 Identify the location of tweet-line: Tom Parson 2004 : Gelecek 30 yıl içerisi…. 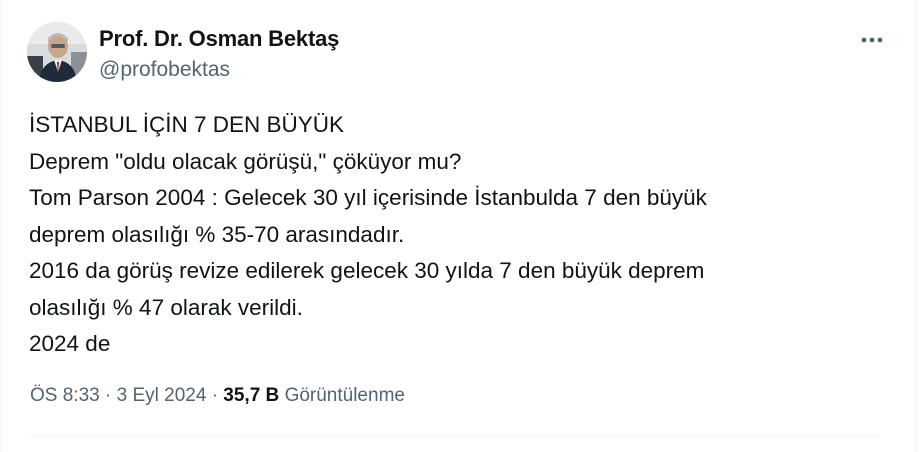
(368, 197).